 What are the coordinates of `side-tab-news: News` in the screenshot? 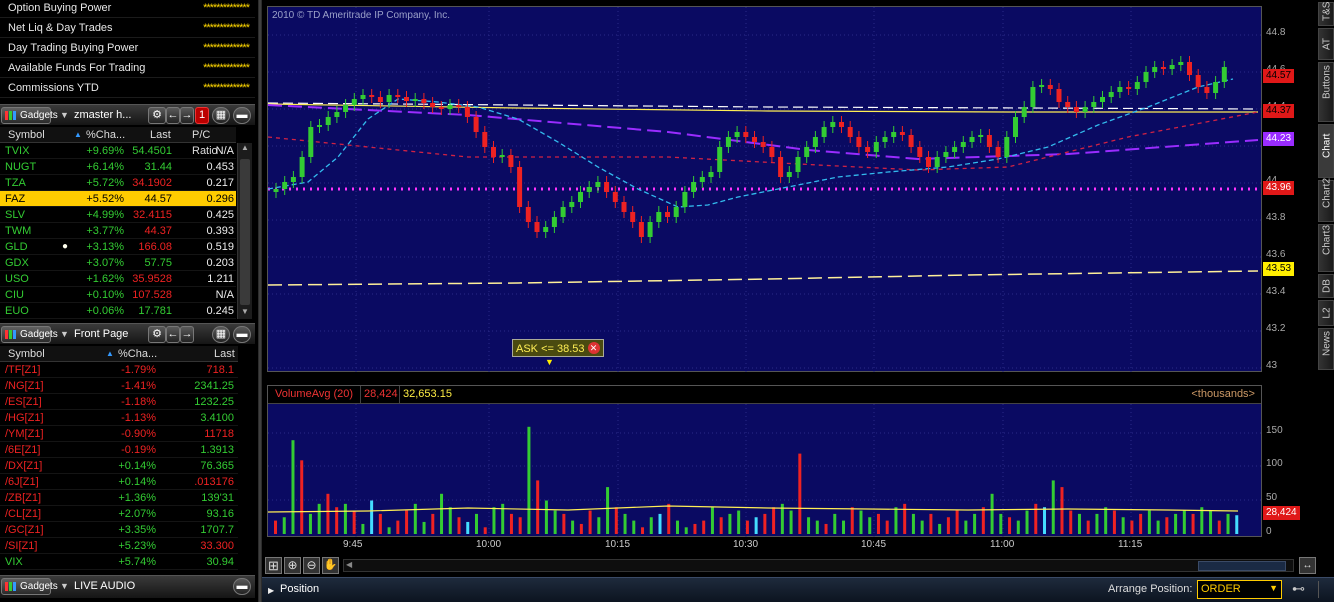 It's located at (1326, 349).